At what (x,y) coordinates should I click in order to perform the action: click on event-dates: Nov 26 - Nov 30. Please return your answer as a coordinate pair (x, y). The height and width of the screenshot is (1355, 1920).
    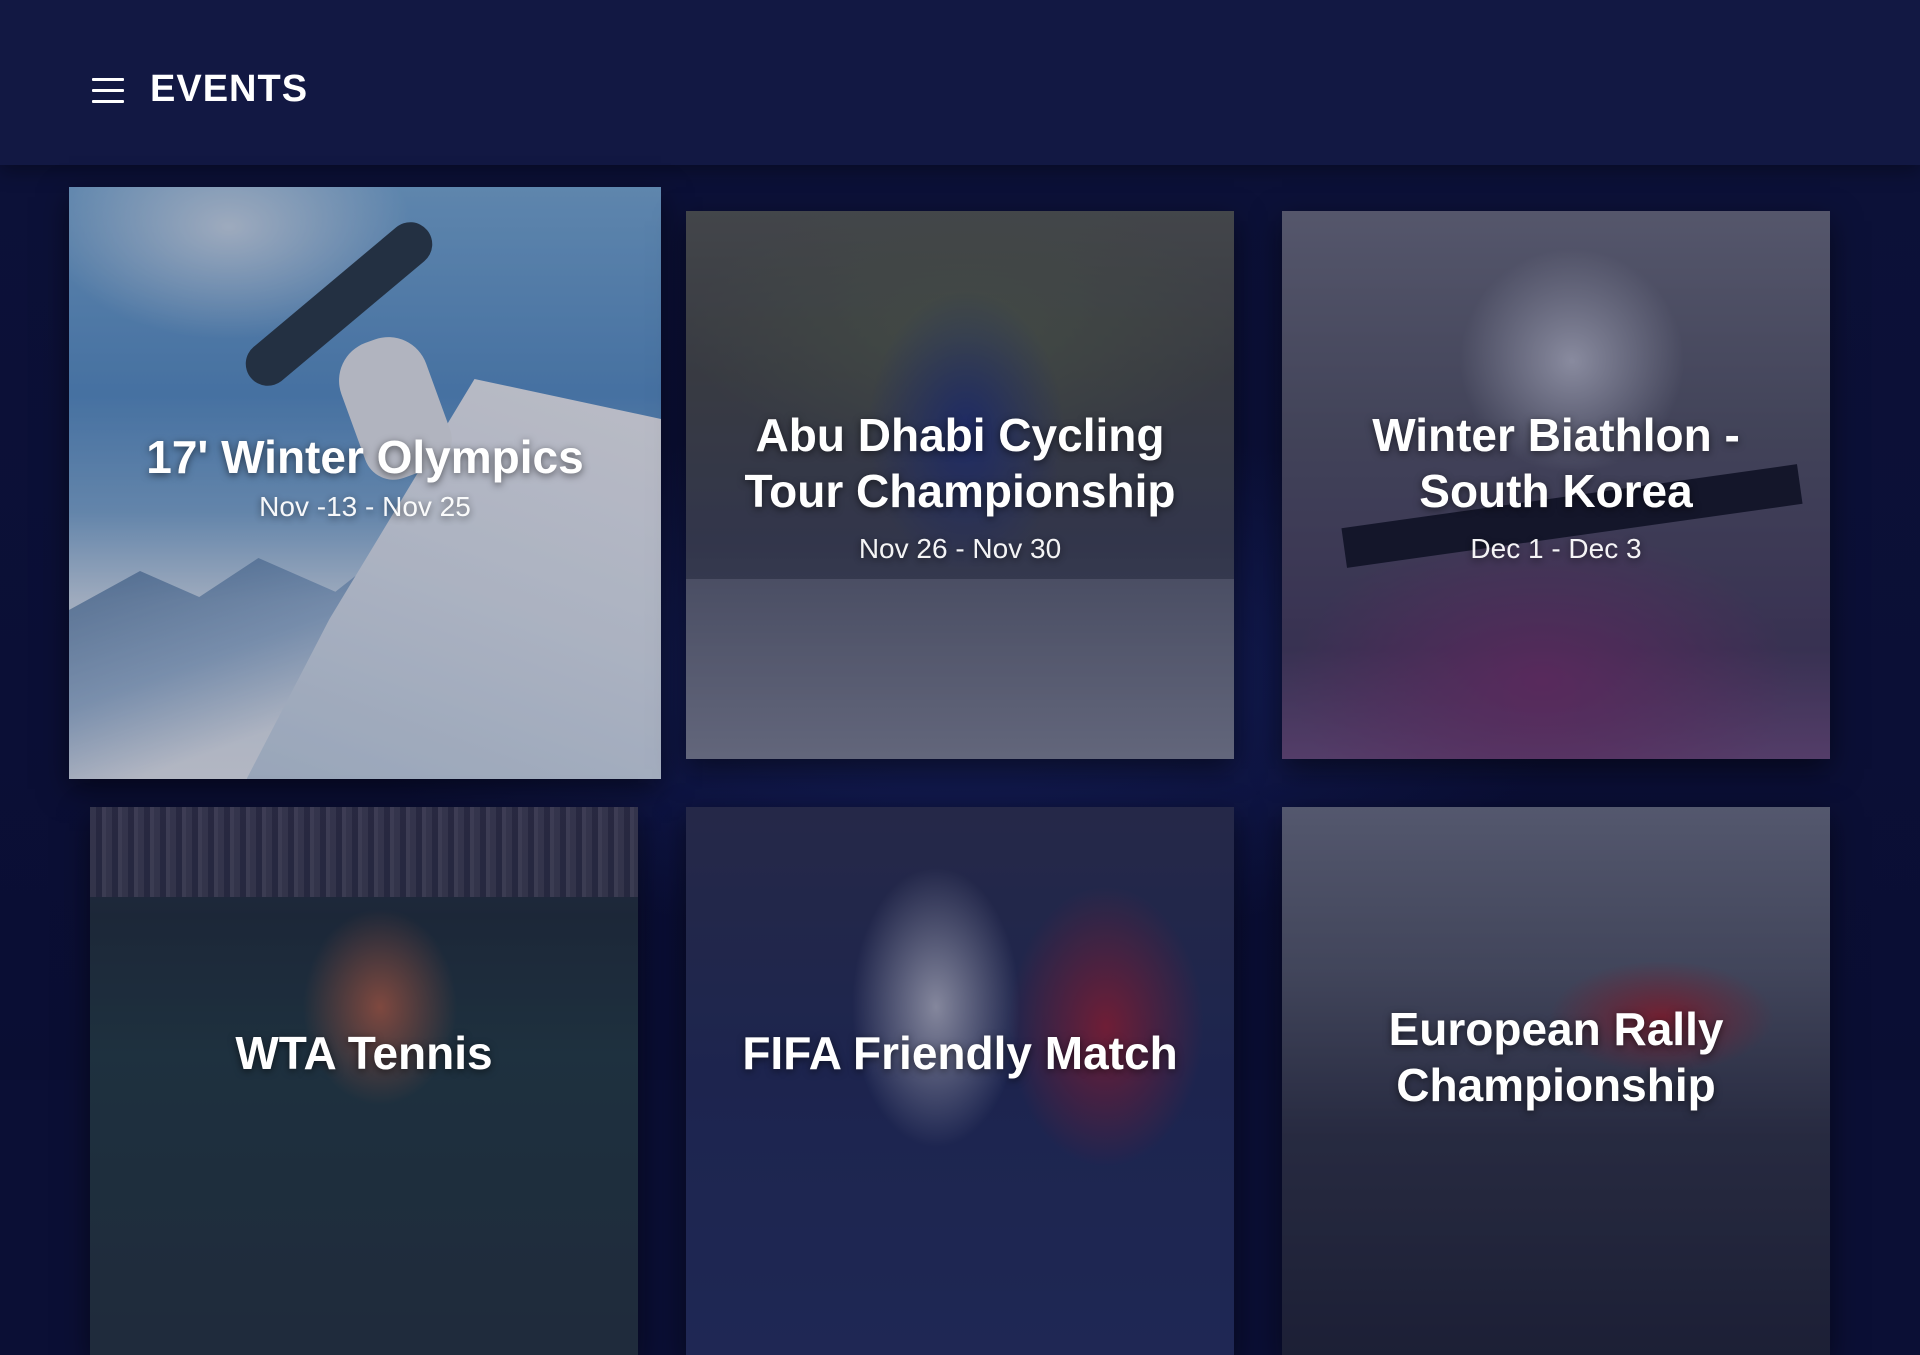
    Looking at the image, I should click on (960, 548).